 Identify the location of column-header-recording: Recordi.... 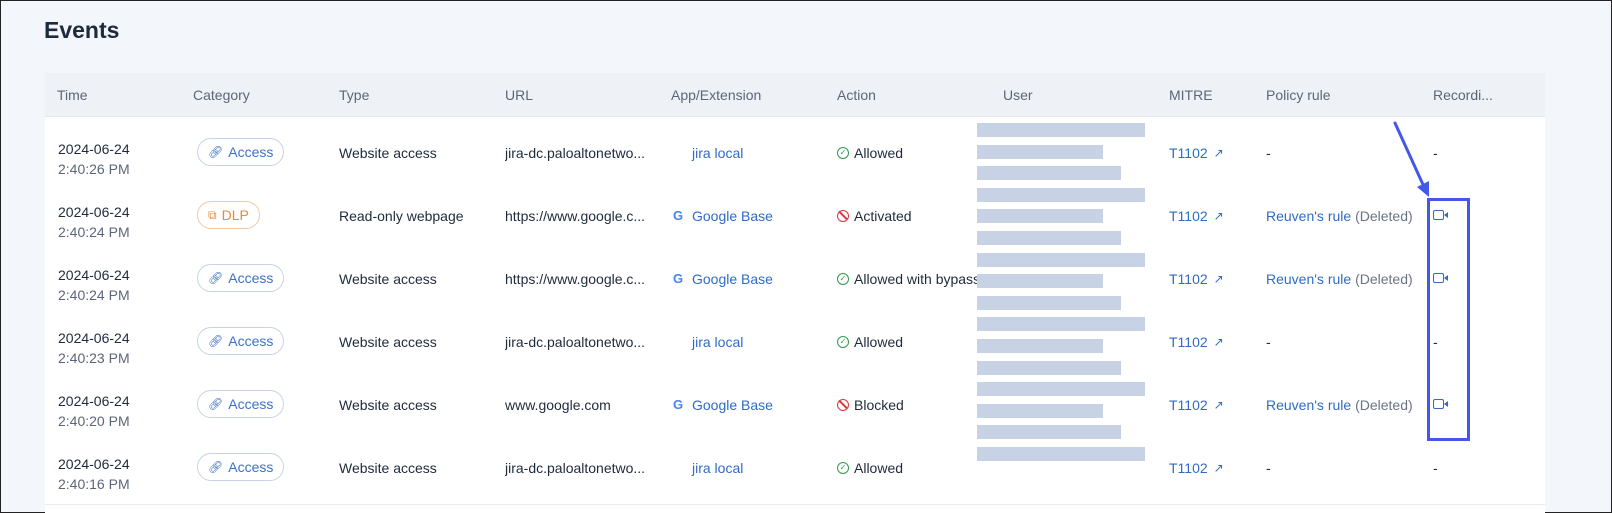
(1463, 95).